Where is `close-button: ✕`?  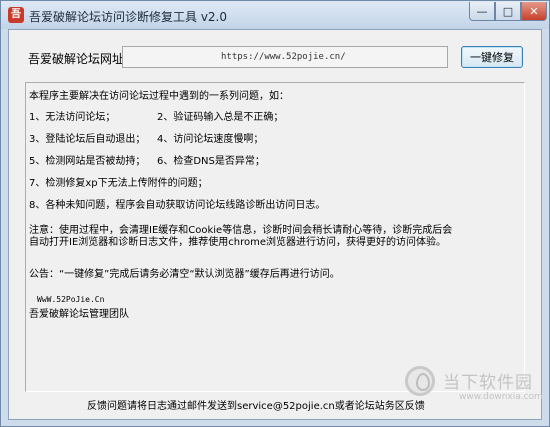 close-button: ✕ is located at coordinates (534, 11).